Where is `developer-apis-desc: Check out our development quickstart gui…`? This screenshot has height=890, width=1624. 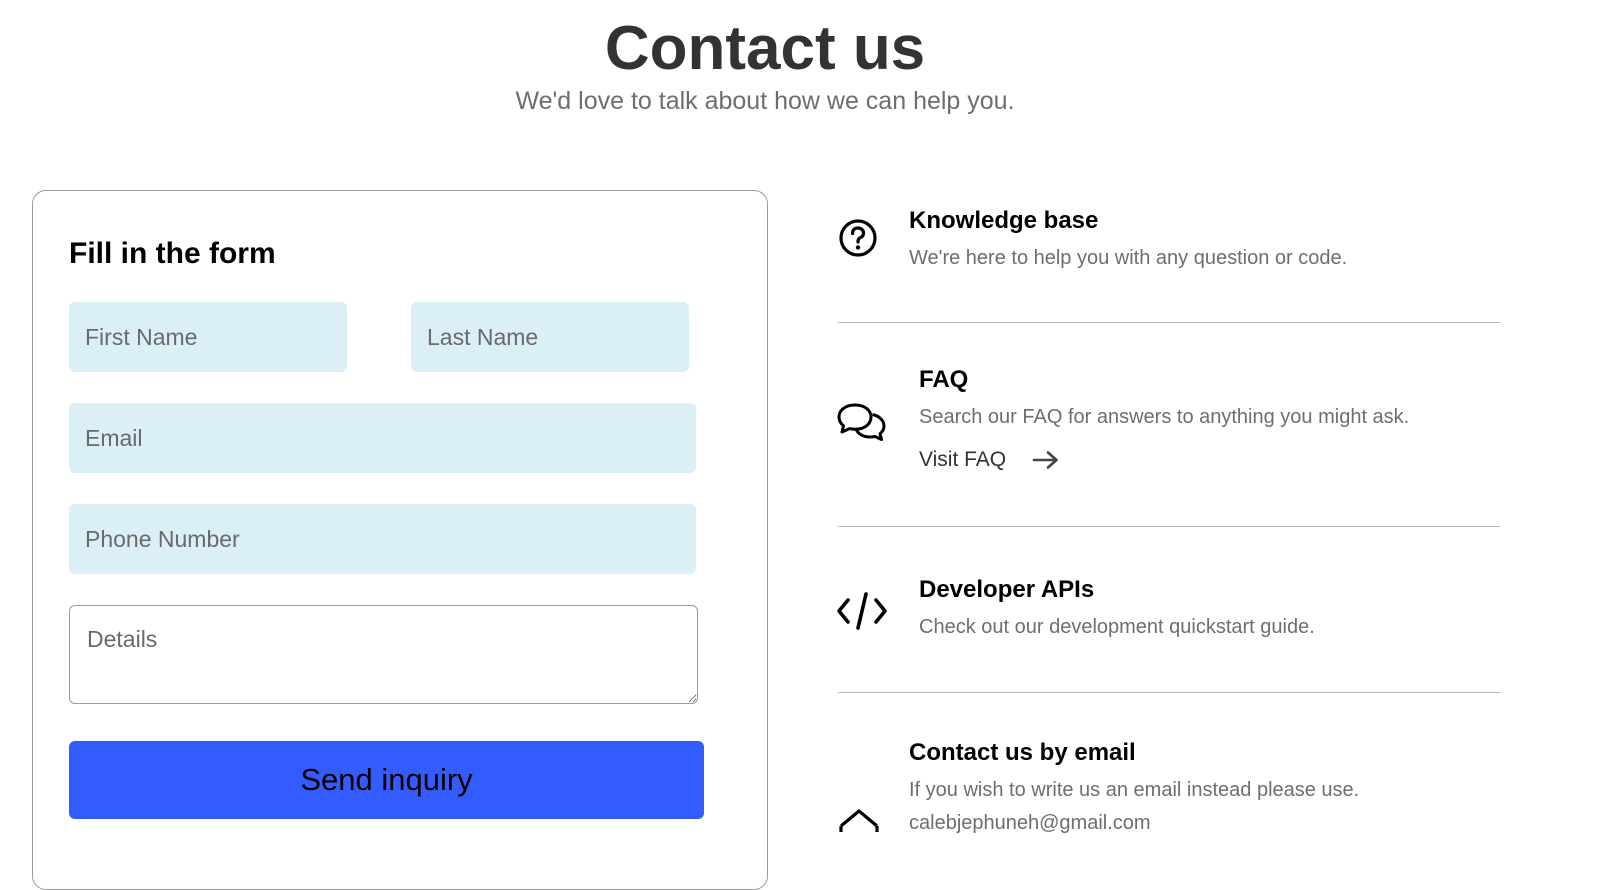 developer-apis-desc: Check out our development quickstart gui… is located at coordinates (1117, 627).